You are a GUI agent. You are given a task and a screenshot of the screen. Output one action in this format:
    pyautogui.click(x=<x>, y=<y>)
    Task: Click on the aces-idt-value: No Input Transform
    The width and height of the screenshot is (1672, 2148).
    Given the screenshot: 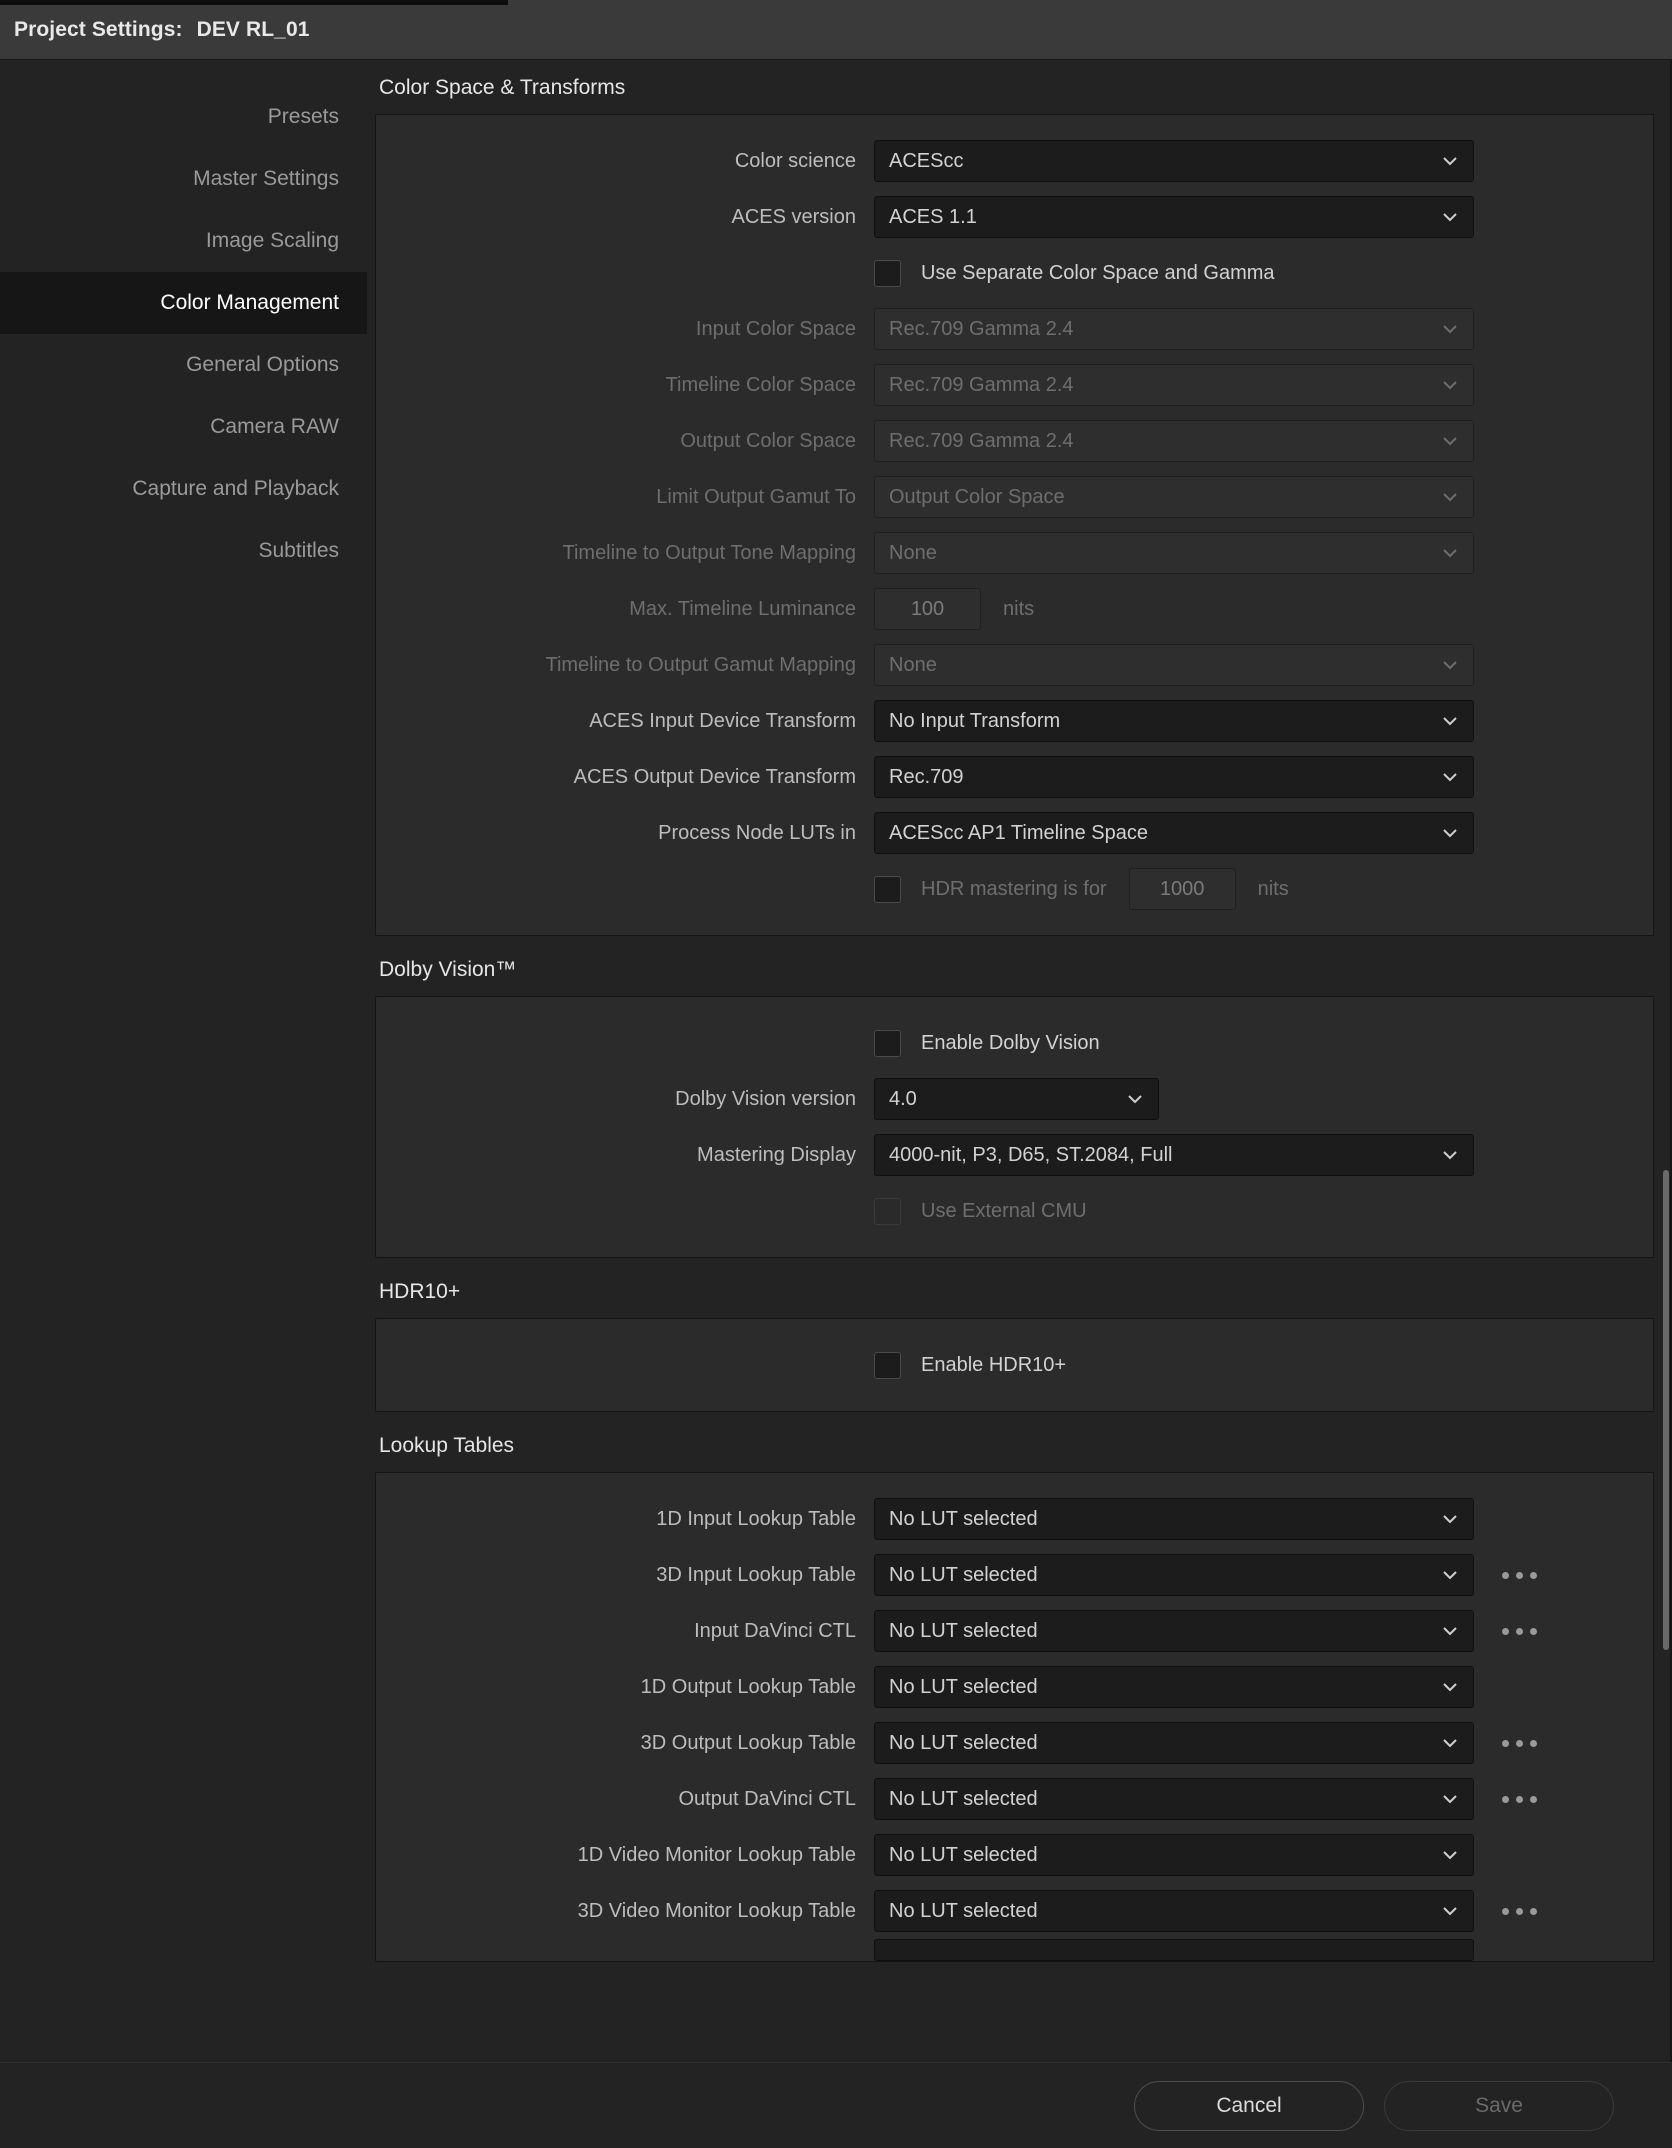 What is the action you would take?
    pyautogui.click(x=975, y=720)
    